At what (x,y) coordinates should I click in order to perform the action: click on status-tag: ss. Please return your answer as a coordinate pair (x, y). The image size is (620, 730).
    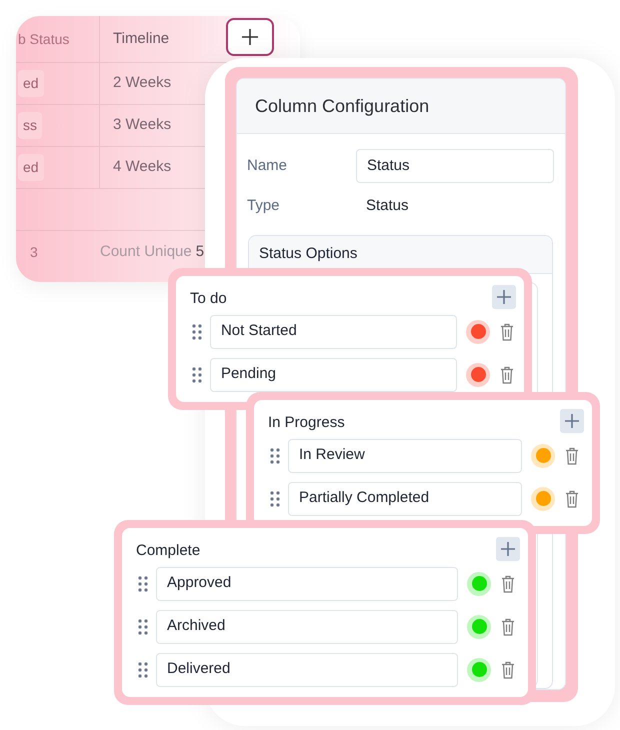
    Looking at the image, I should click on (30, 125).